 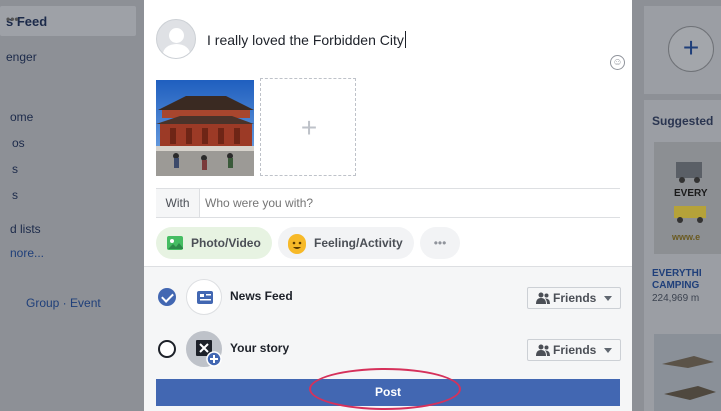 I want to click on forbidden-city-photo, so click(x=205, y=128).